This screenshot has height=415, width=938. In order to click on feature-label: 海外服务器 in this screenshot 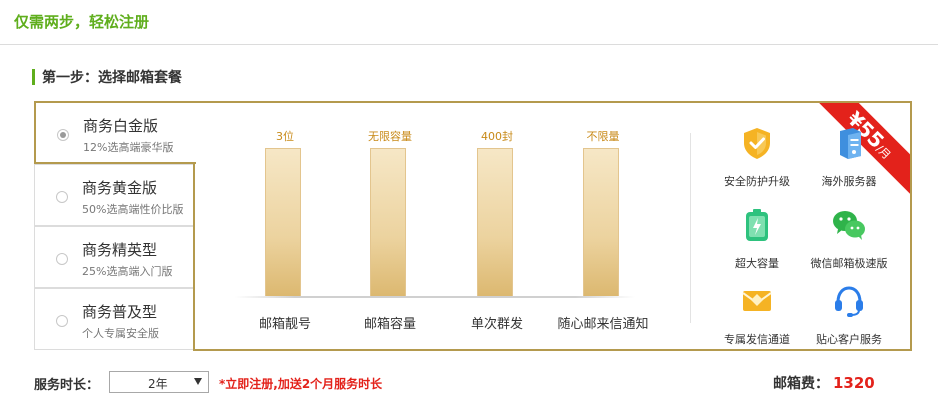, I will do `click(849, 181)`.